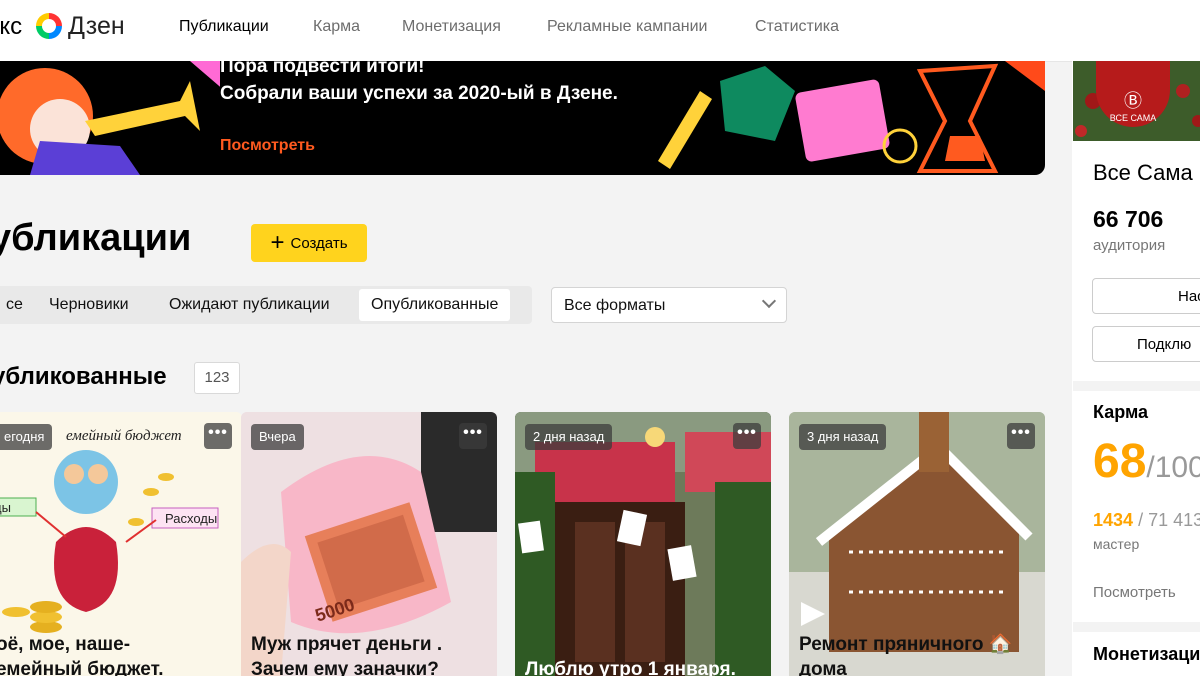 This screenshot has height=676, width=1200. I want to click on card-image-caption: емейный бюджет, so click(124, 436).